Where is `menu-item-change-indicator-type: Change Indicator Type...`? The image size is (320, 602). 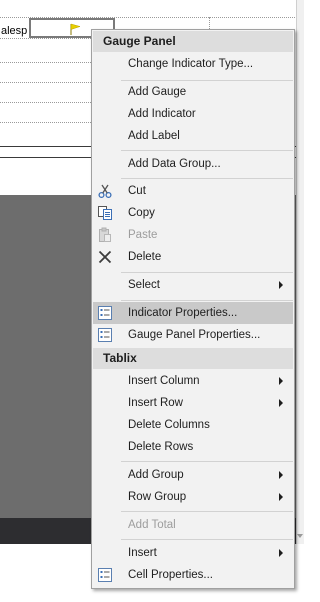 menu-item-change-indicator-type: Change Indicator Type... is located at coordinates (193, 64).